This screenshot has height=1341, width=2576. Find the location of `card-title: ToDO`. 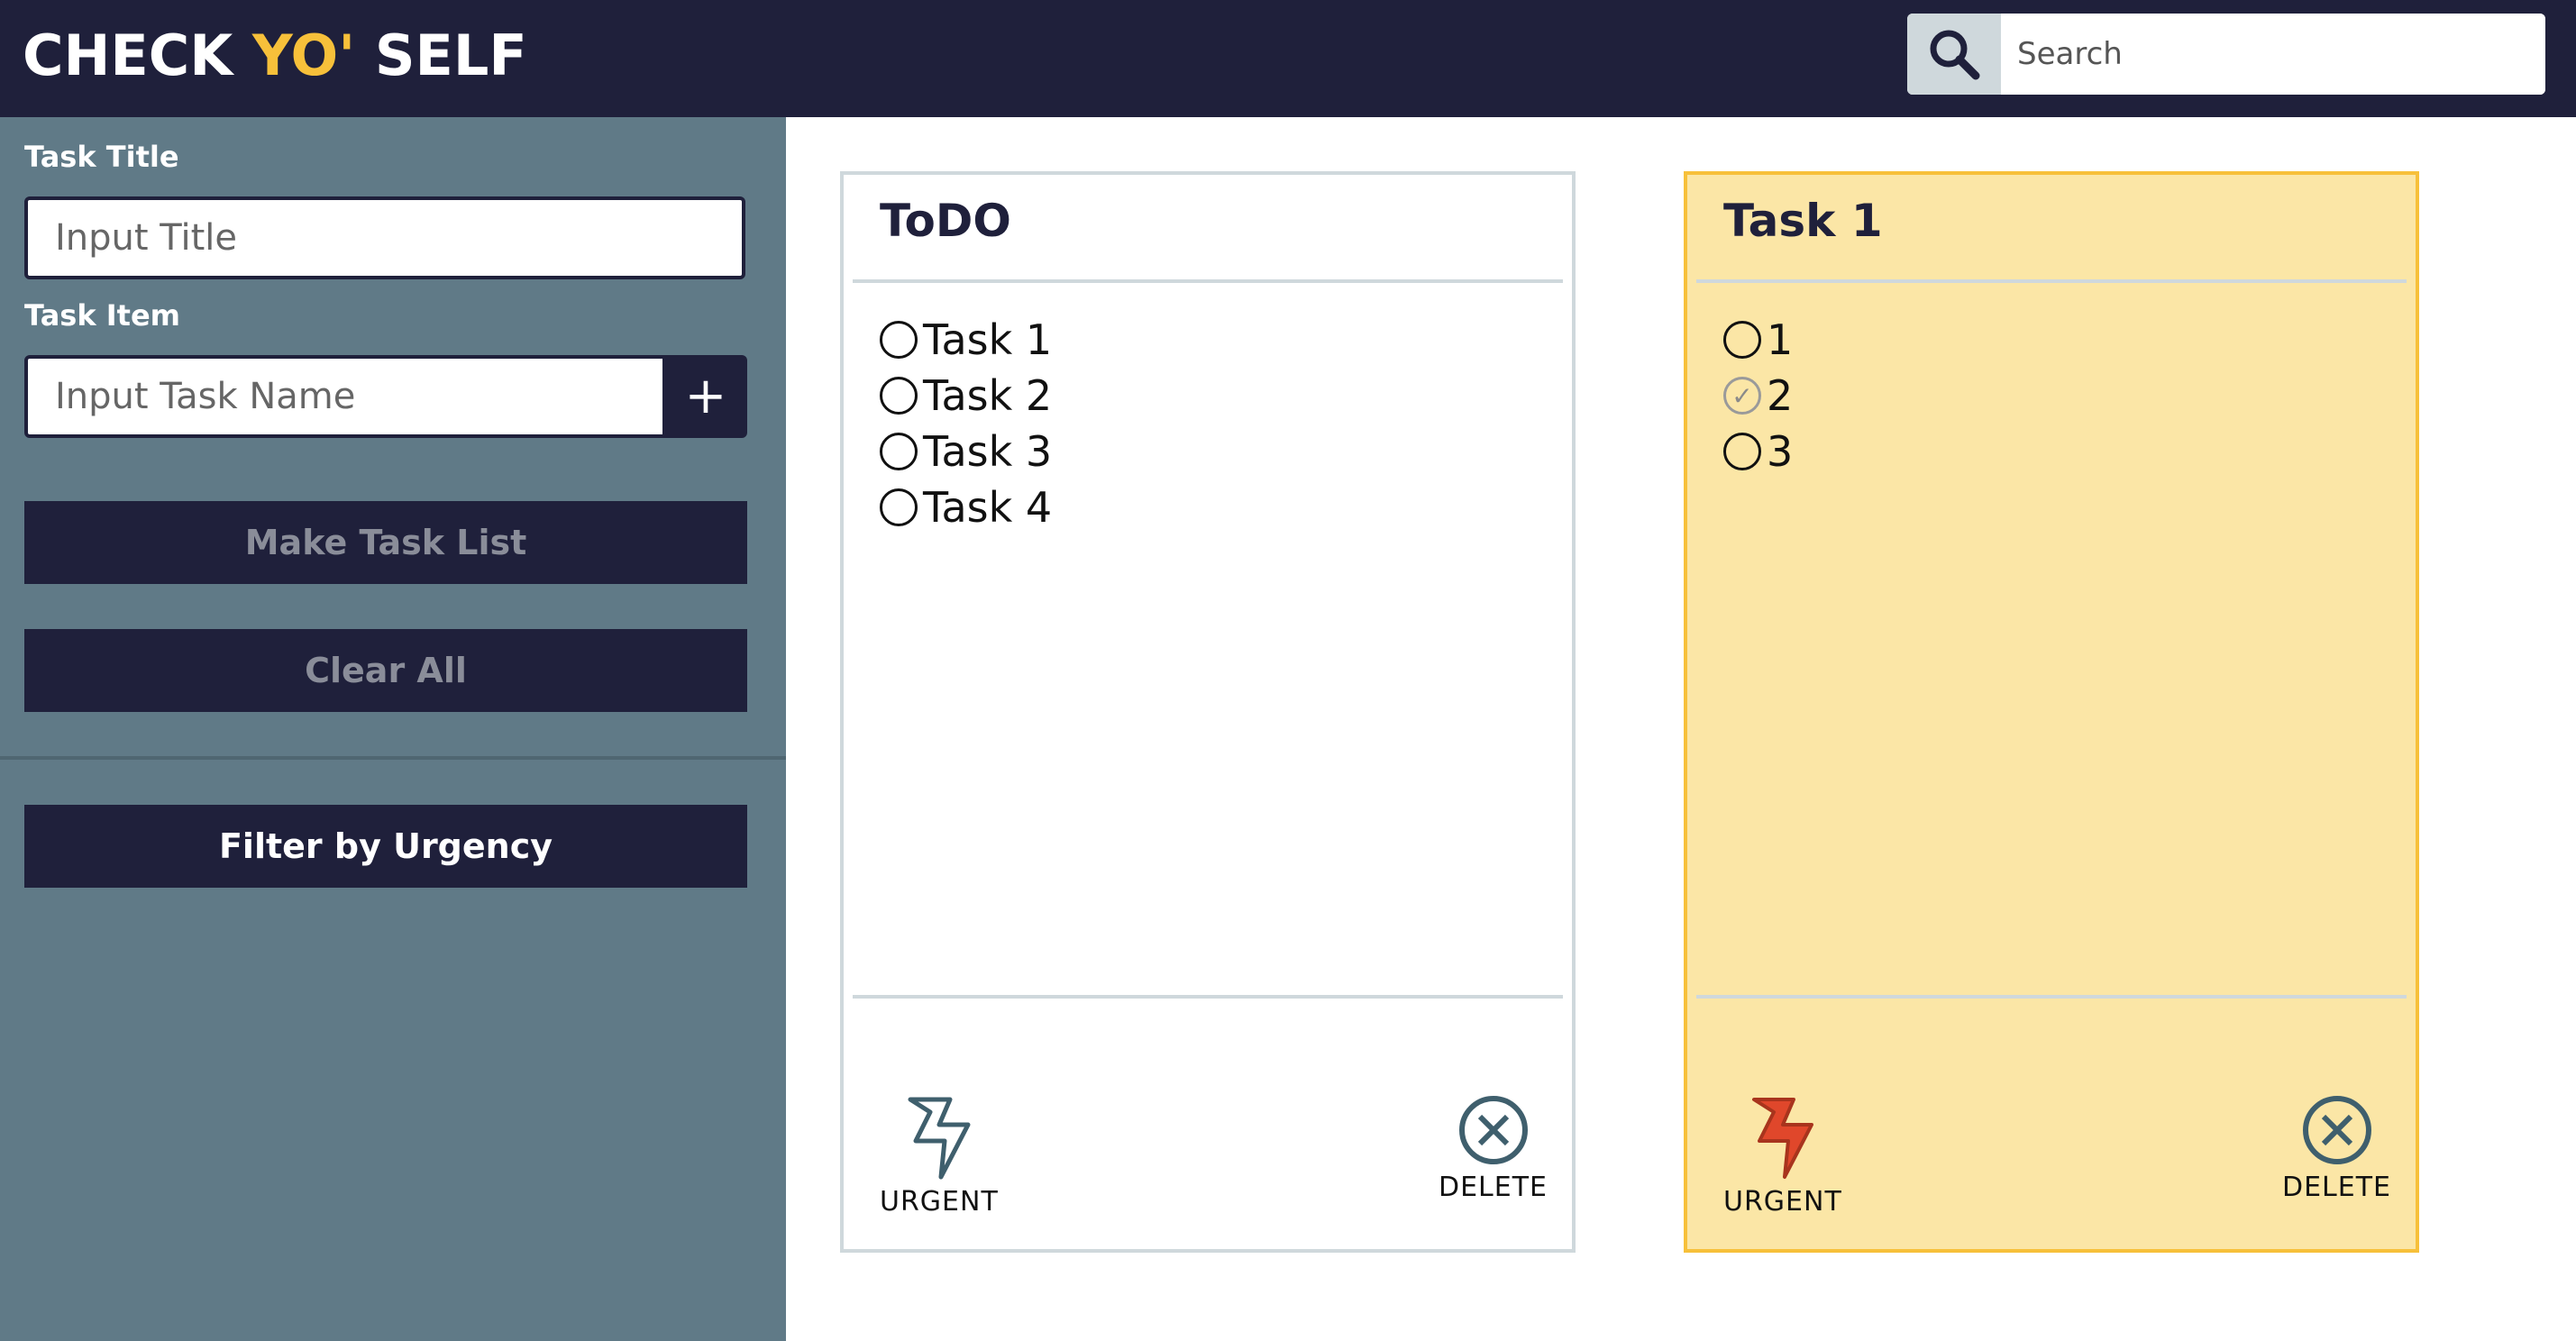

card-title: ToDO is located at coordinates (945, 221).